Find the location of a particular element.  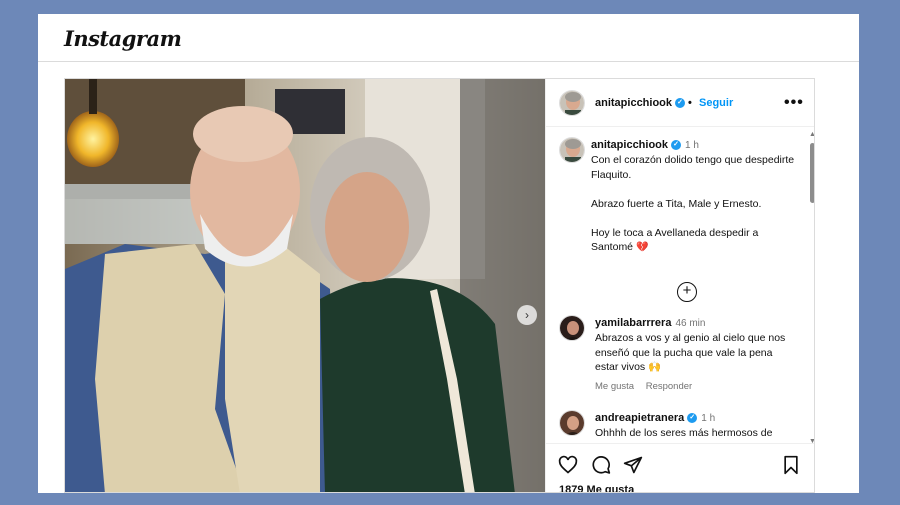

scroll-up-arrow-icon: ▲ is located at coordinates (811, 134).